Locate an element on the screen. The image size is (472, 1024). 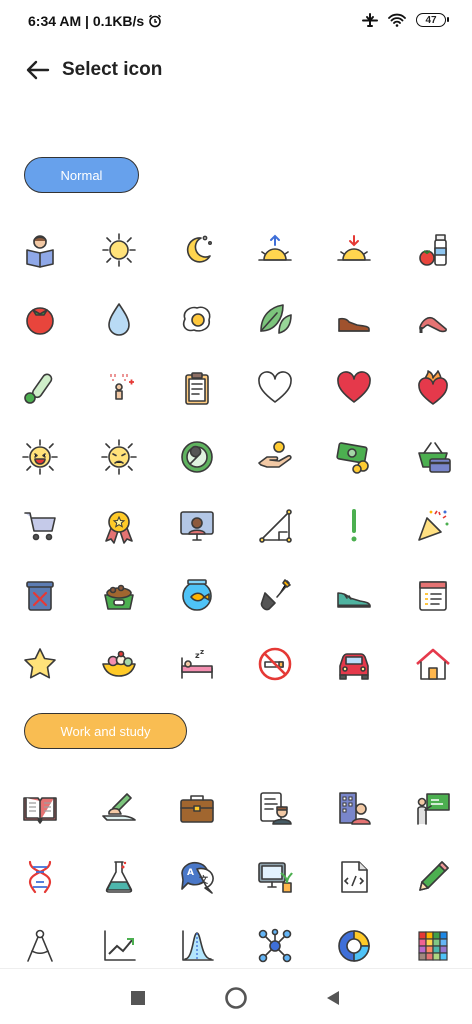
star-icon is located at coordinates (40, 663).